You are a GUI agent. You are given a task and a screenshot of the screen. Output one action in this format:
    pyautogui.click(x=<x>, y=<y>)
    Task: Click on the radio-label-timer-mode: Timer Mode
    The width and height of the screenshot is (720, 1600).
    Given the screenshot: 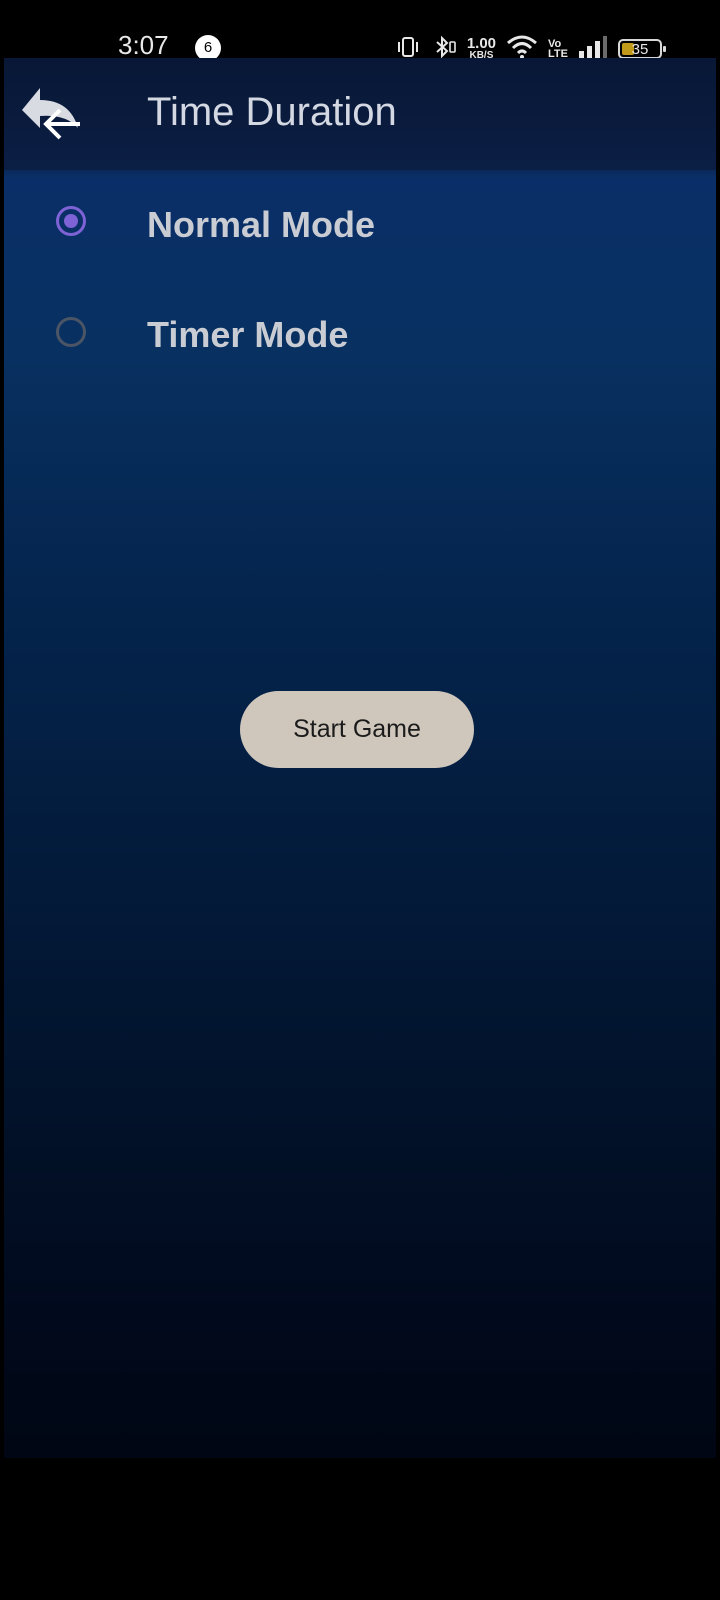 What is the action you would take?
    pyautogui.click(x=248, y=334)
    